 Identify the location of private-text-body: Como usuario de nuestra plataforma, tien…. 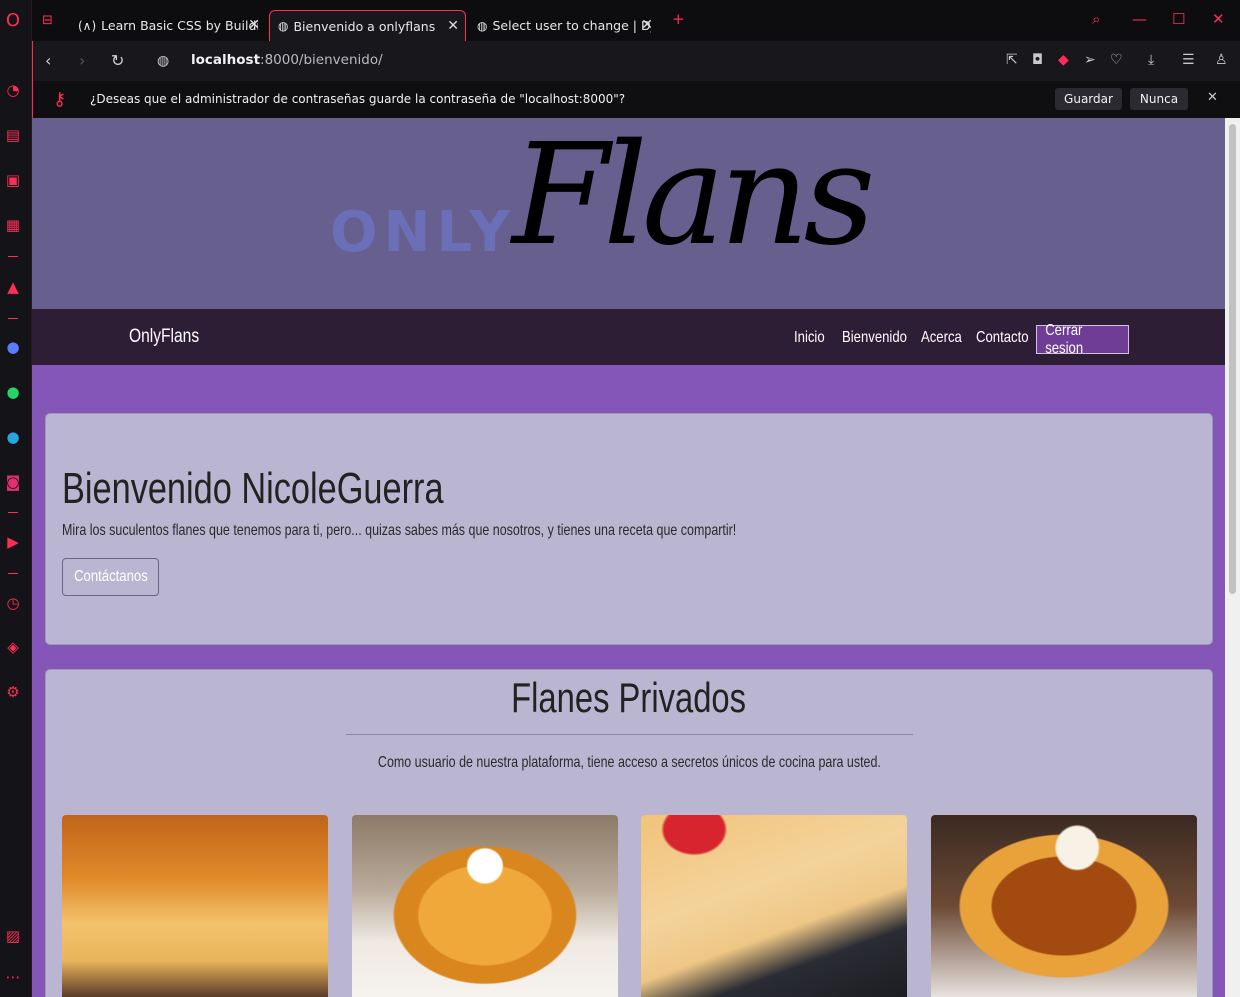
(629, 762).